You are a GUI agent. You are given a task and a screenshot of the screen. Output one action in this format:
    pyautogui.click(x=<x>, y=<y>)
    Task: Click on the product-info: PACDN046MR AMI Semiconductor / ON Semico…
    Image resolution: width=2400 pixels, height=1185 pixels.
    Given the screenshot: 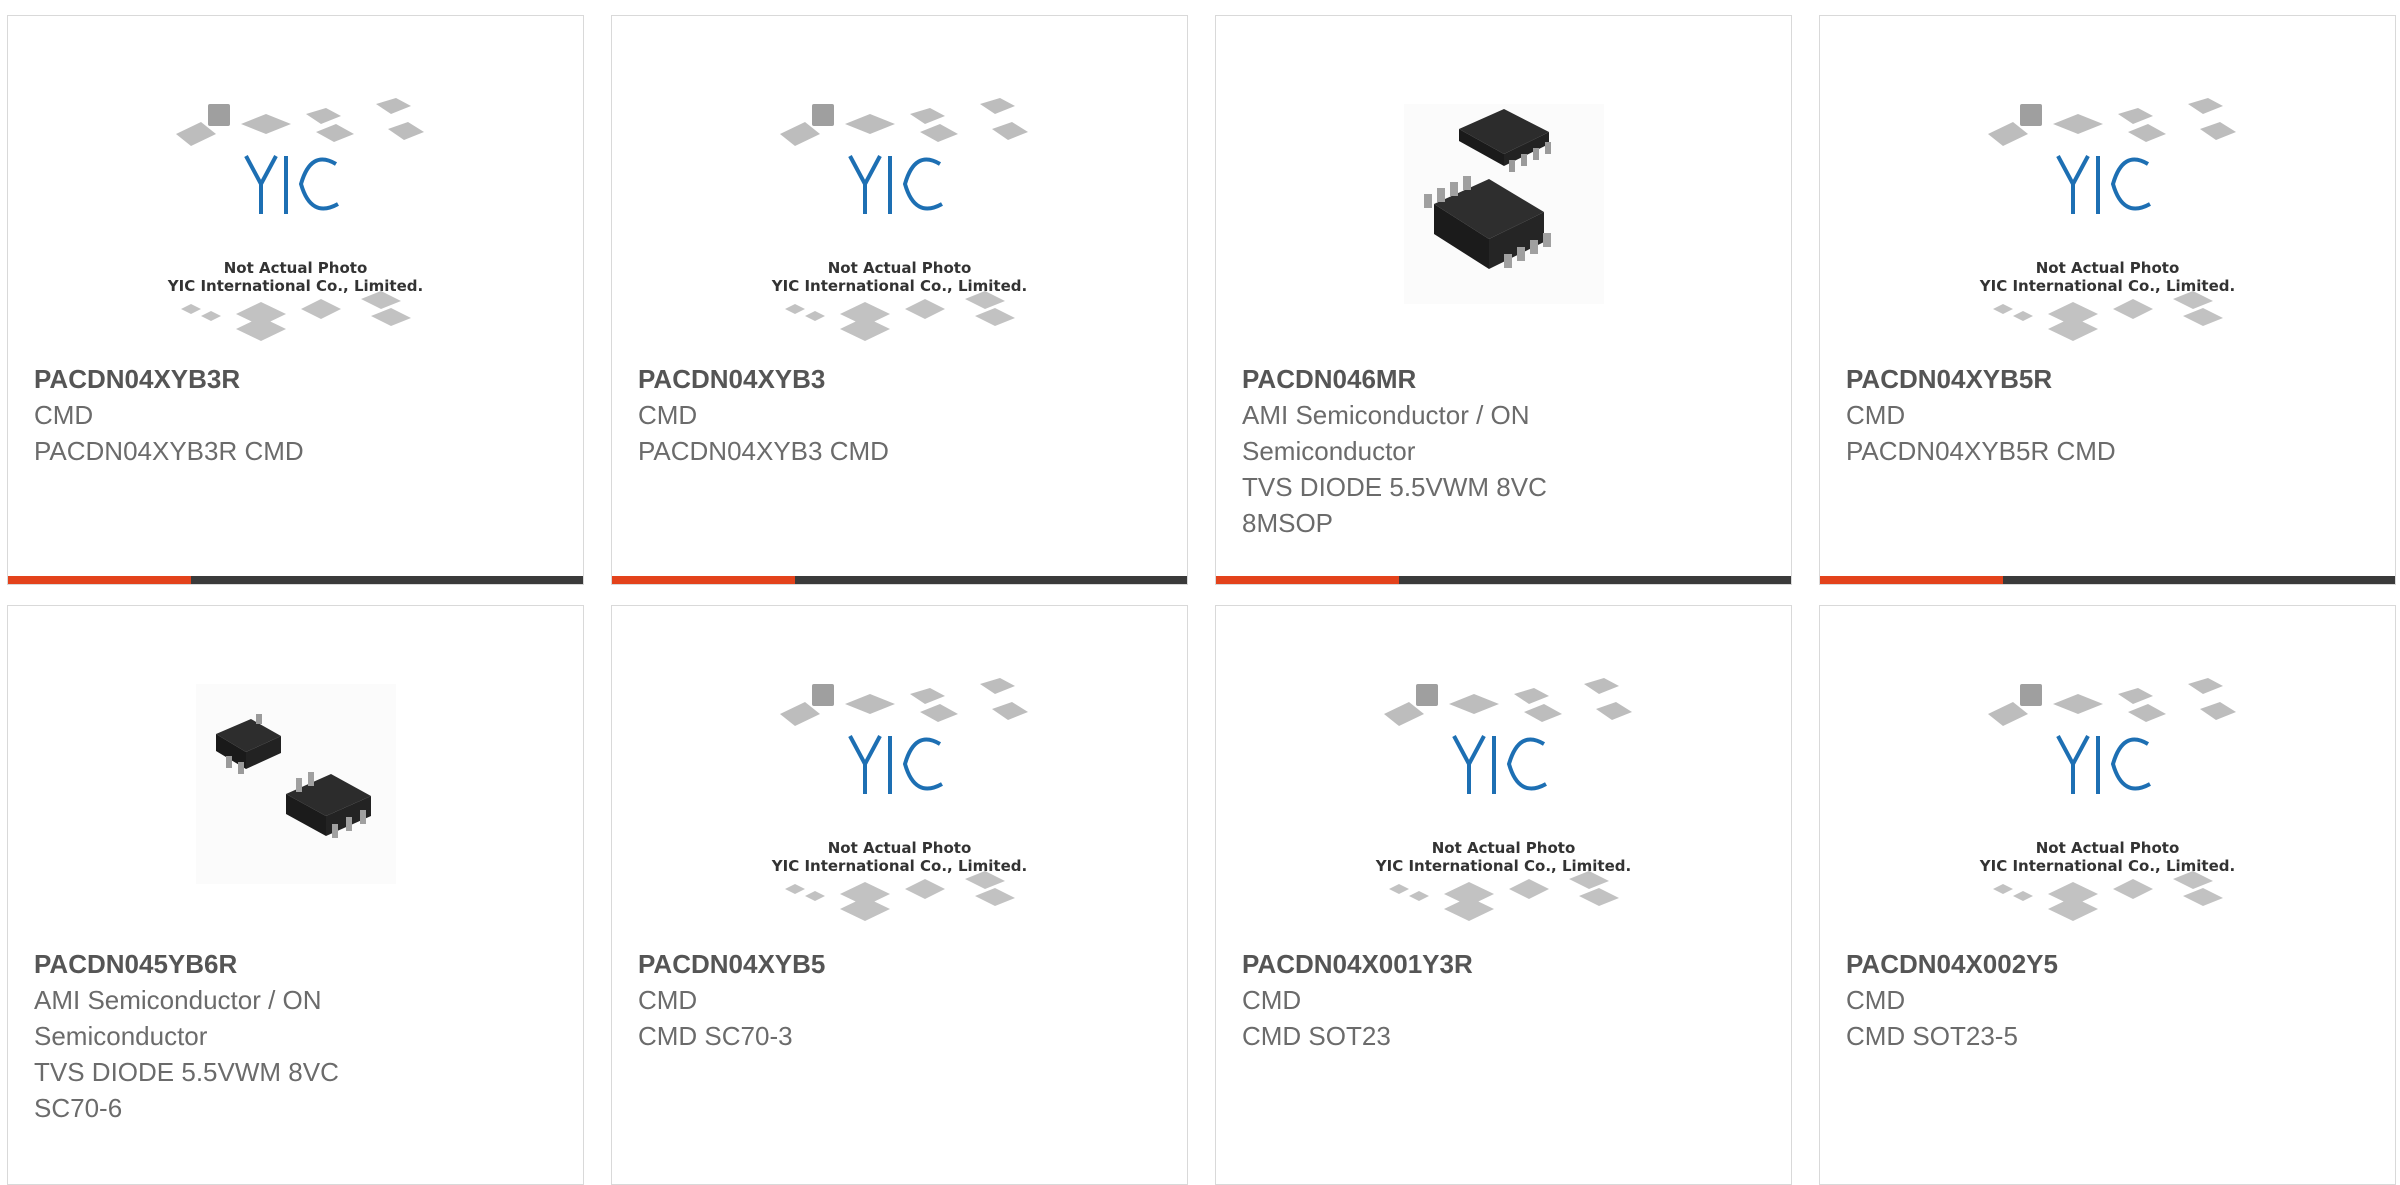 What is the action you would take?
    pyautogui.click(x=1477, y=451)
    